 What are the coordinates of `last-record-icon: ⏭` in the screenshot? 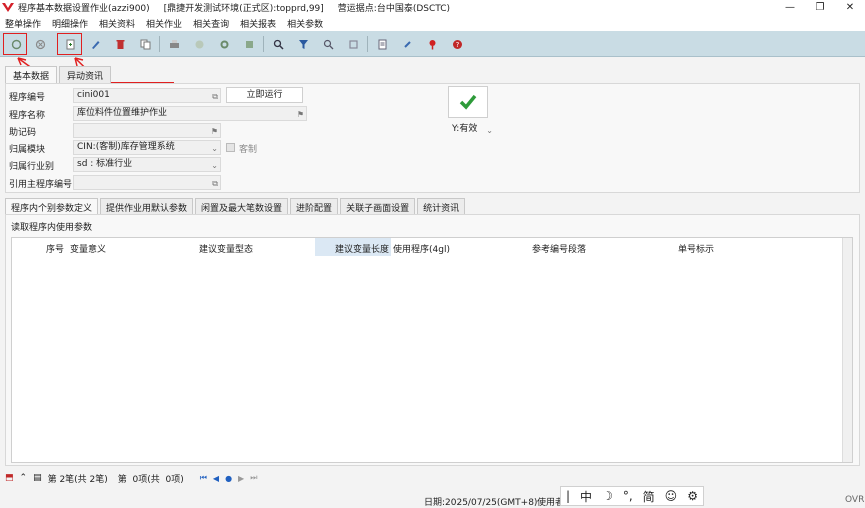 It's located at (253, 478).